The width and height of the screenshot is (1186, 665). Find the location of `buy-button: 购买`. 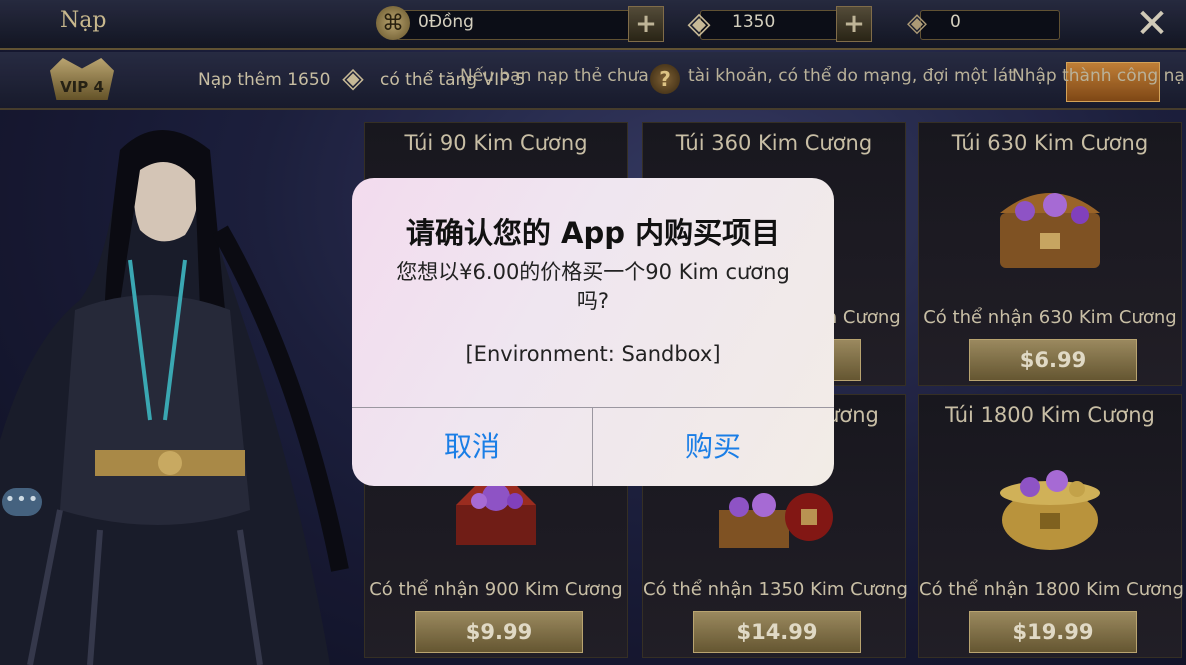

buy-button: 购买 is located at coordinates (713, 447).